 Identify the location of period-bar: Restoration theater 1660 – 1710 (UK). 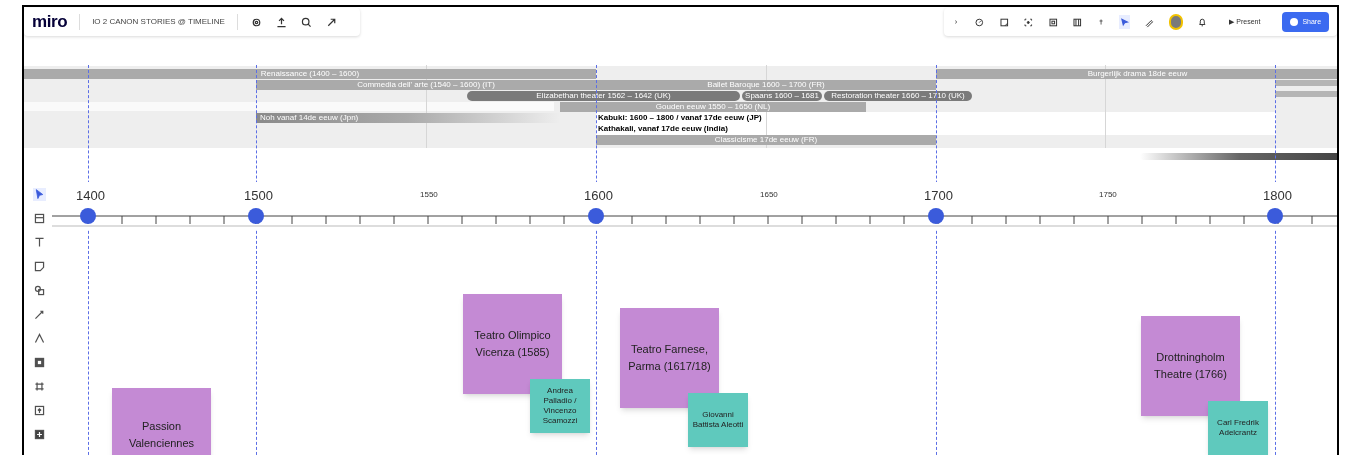
(898, 96).